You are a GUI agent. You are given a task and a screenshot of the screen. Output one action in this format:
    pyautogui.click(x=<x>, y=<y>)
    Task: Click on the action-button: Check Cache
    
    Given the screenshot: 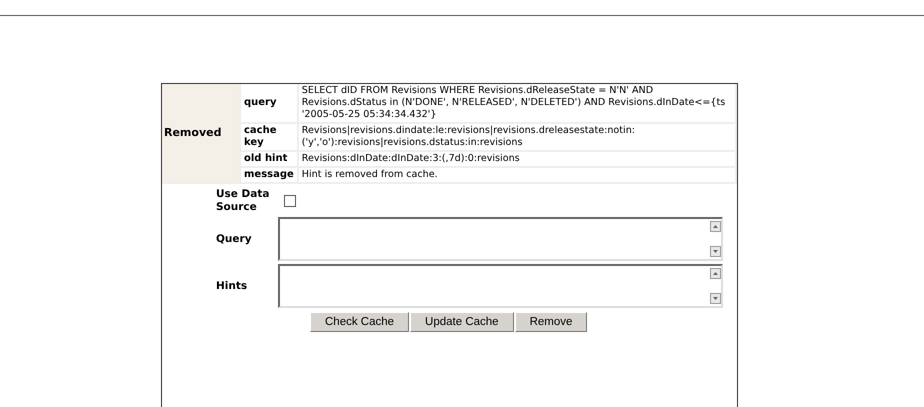 What is the action you would take?
    pyautogui.click(x=360, y=322)
    